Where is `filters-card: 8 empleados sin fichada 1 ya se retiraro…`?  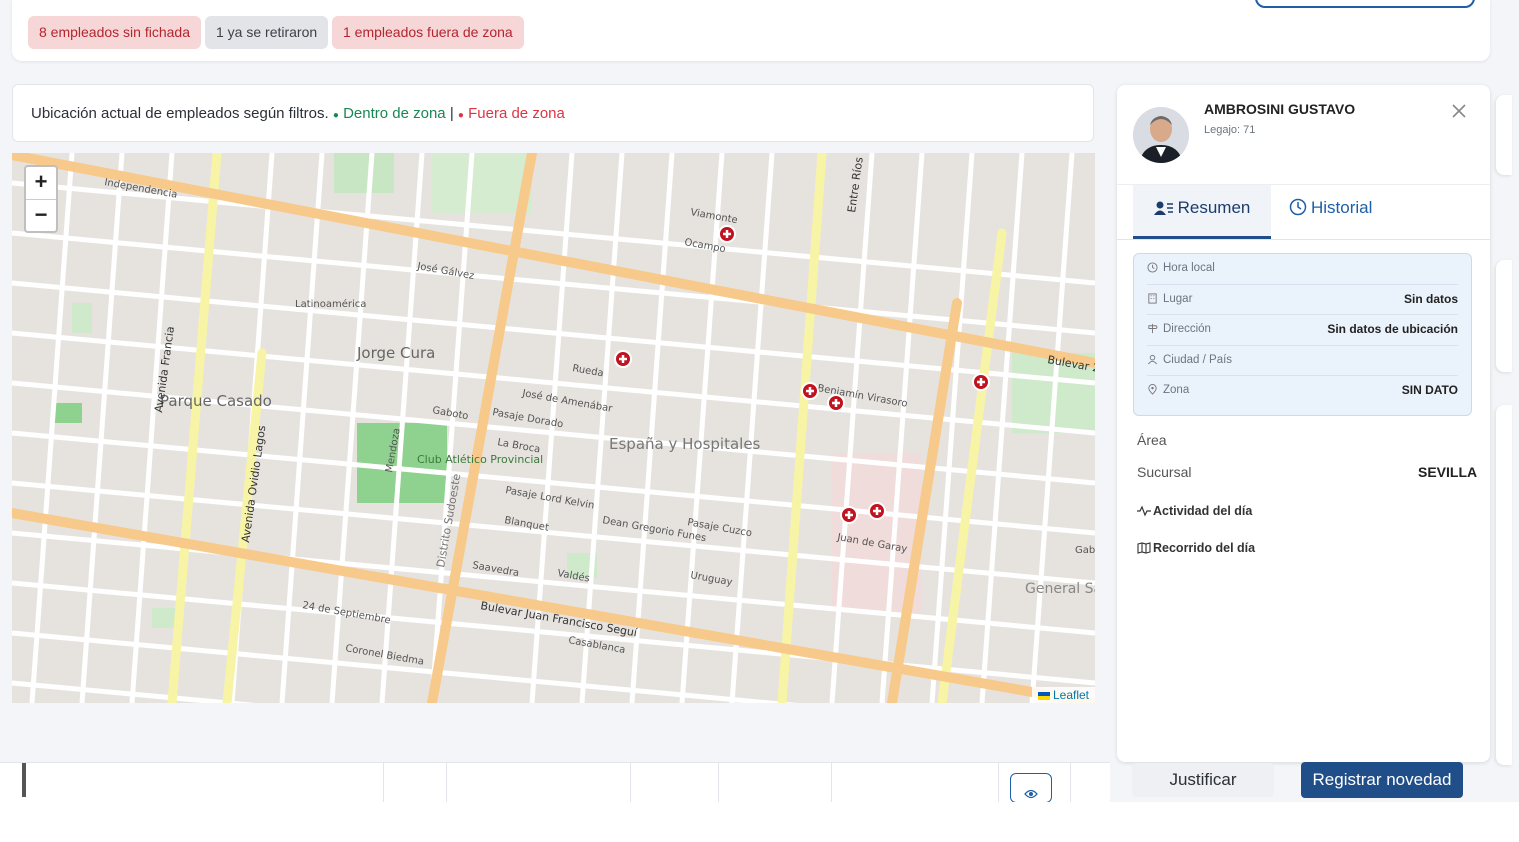 filters-card: 8 empleados sin fichada 1 ya se retiraro… is located at coordinates (751, 30).